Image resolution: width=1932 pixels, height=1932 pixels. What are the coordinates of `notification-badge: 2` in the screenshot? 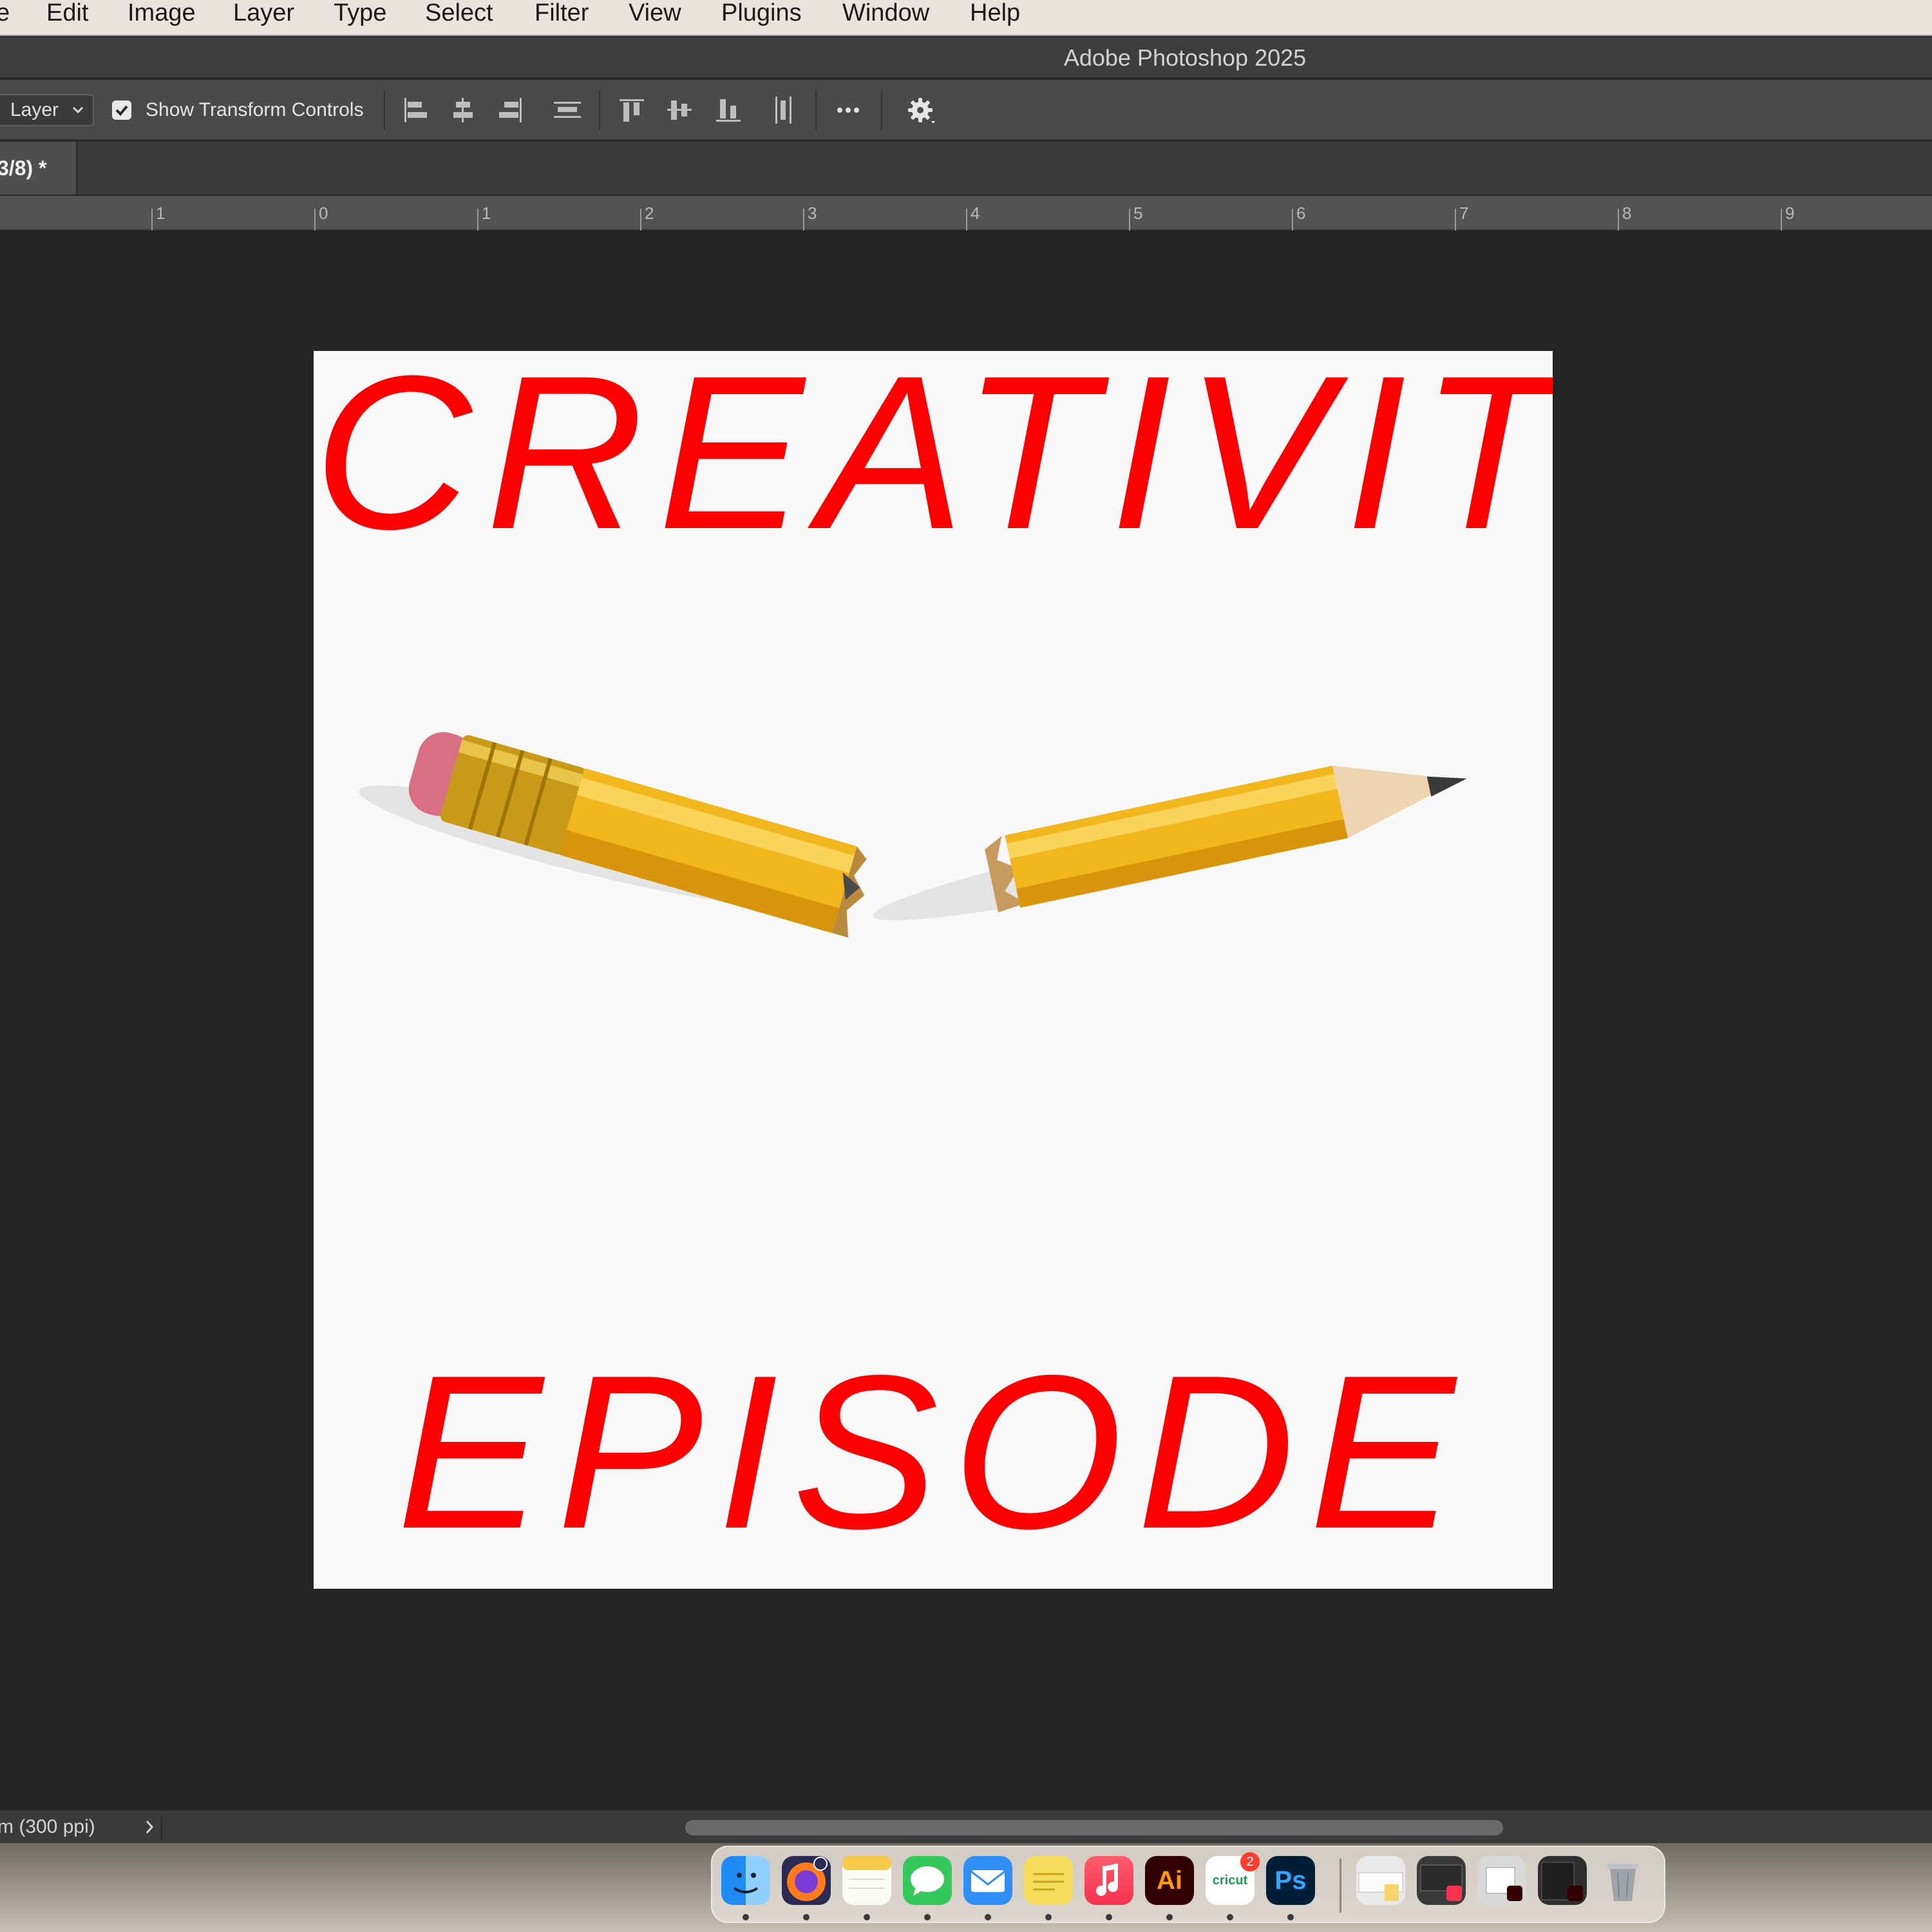 It's located at (1250, 1861).